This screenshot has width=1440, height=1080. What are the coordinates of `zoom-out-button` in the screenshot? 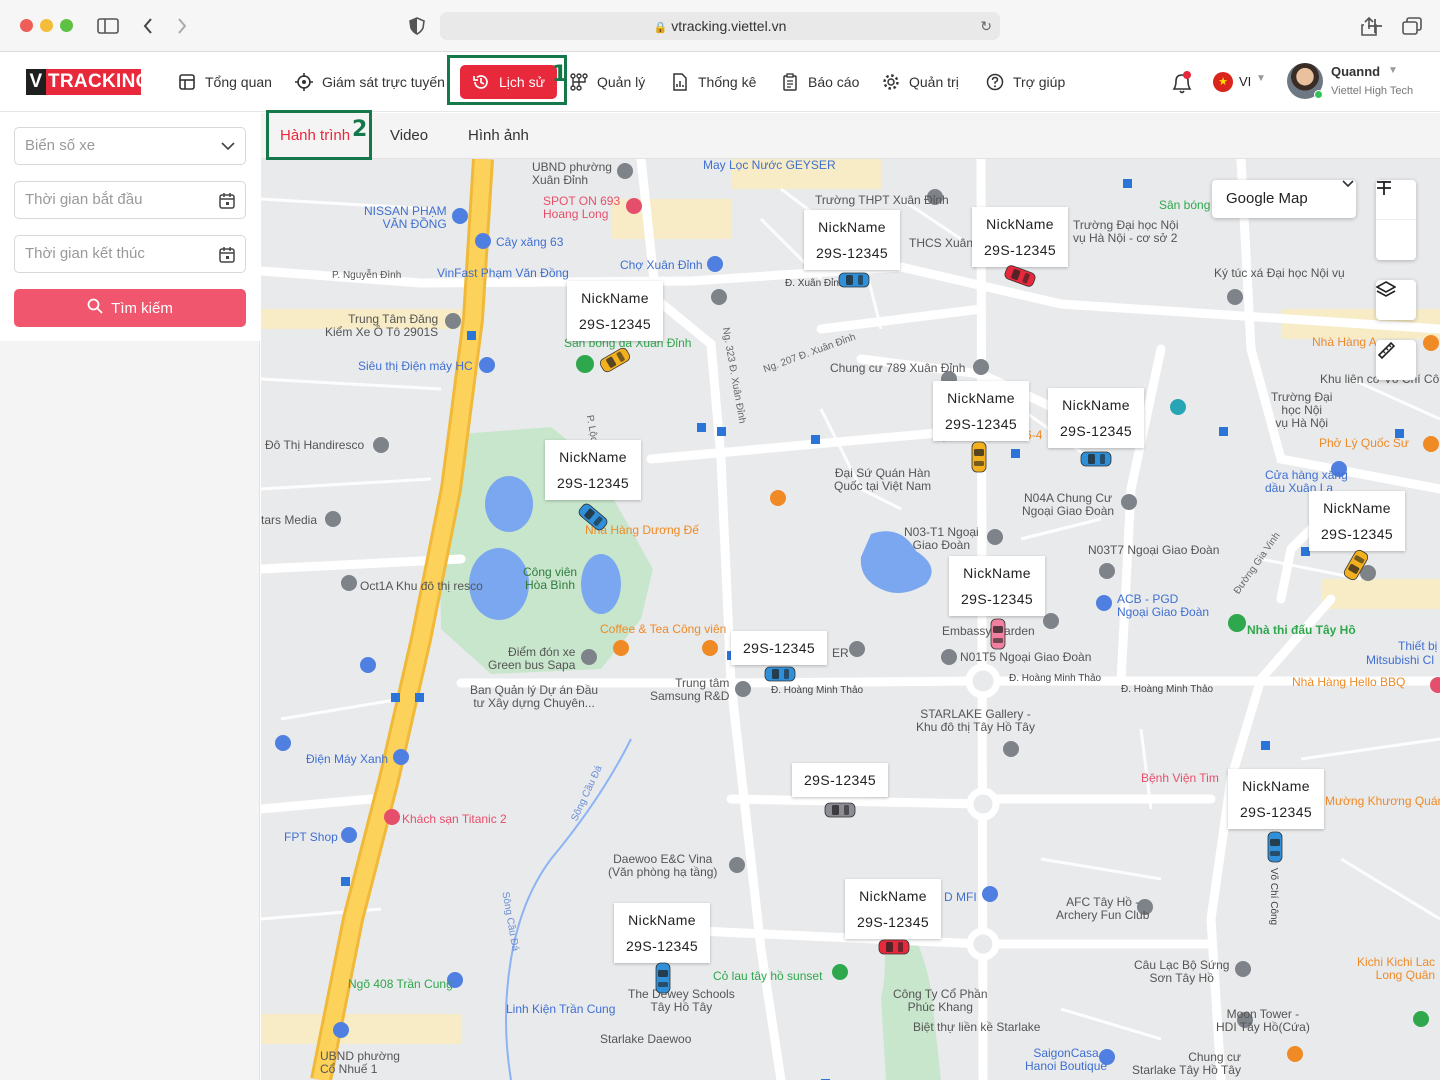 It's located at (1396, 220).